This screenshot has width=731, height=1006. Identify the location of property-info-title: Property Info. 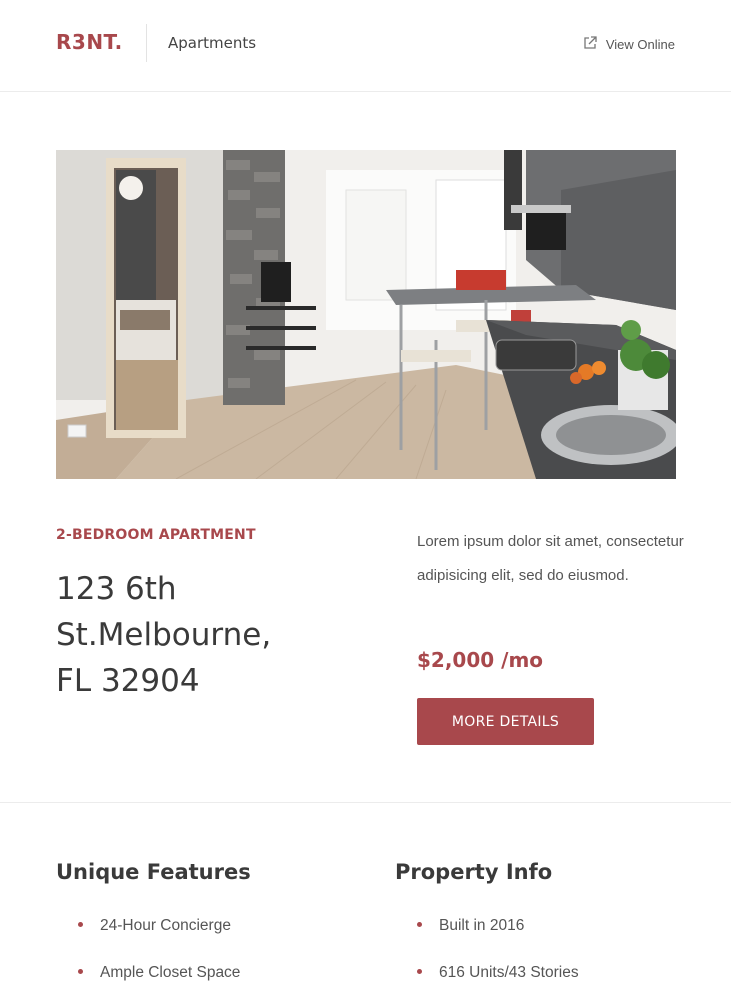
(474, 872).